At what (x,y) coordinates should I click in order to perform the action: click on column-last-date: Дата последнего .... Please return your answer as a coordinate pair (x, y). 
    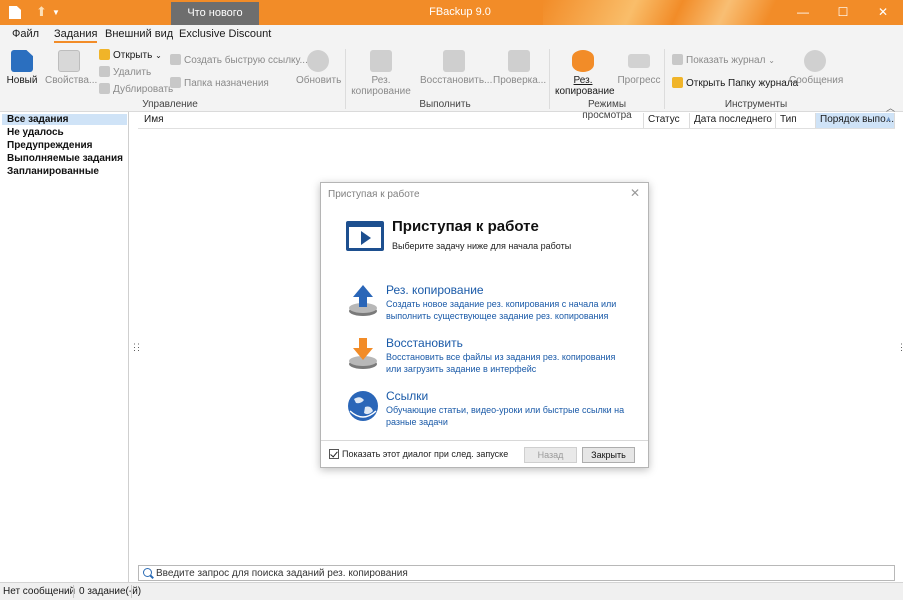
    Looking at the image, I should click on (733, 120).